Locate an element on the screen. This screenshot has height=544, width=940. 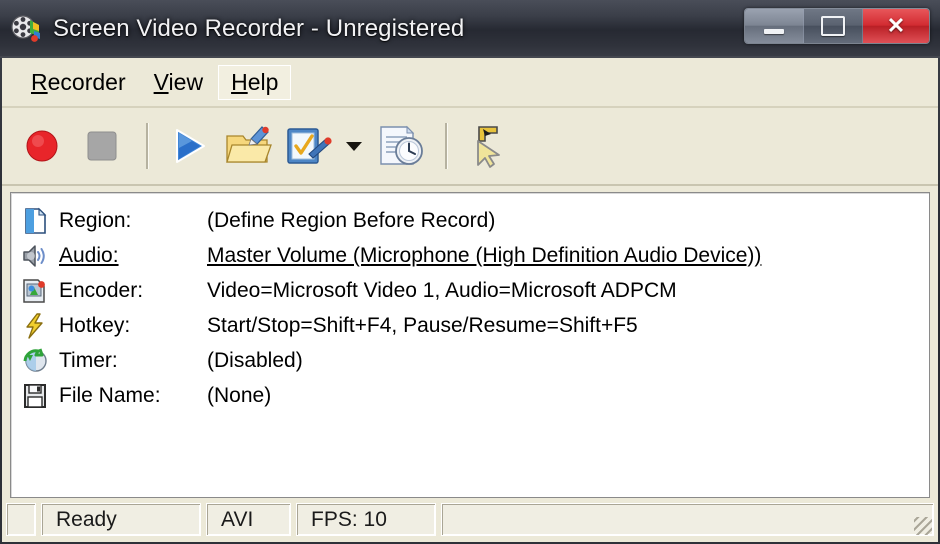
info-label-hotkey: Hotkey: is located at coordinates (95, 325).